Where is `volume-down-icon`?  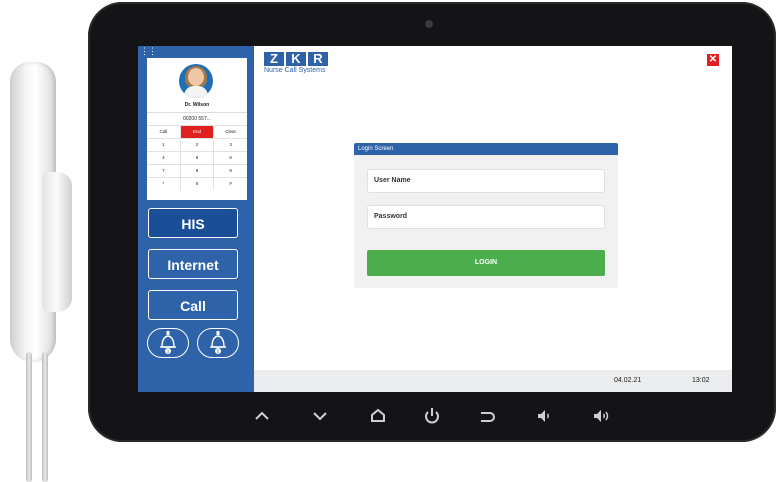 volume-down-icon is located at coordinates (544, 416).